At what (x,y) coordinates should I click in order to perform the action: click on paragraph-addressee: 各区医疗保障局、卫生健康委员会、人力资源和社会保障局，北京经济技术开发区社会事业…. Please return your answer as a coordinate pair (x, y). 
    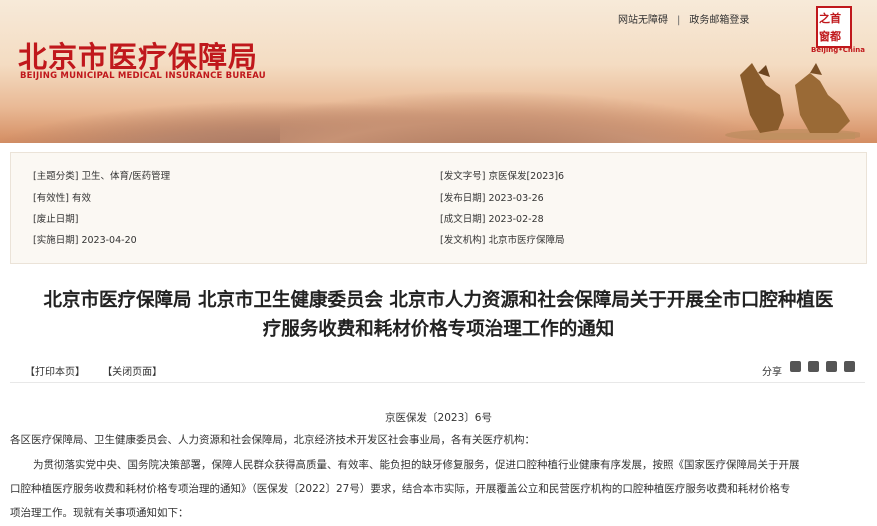
    Looking at the image, I should click on (272, 440).